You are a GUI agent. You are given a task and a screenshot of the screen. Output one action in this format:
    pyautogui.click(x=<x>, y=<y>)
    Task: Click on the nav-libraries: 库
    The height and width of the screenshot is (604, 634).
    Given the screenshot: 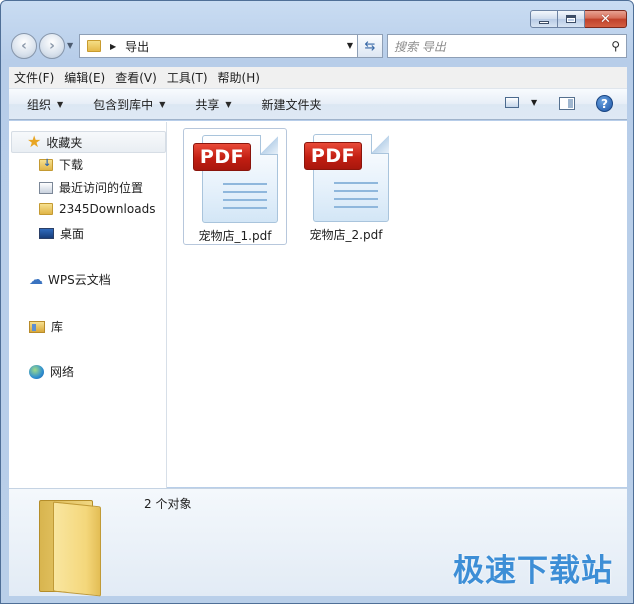 What is the action you would take?
    pyautogui.click(x=46, y=326)
    